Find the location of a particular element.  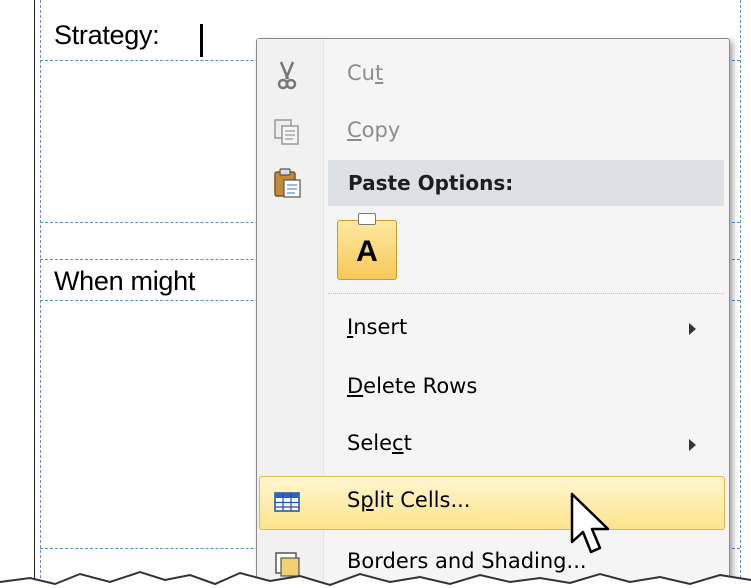

torn-edge is located at coordinates (375, 579).